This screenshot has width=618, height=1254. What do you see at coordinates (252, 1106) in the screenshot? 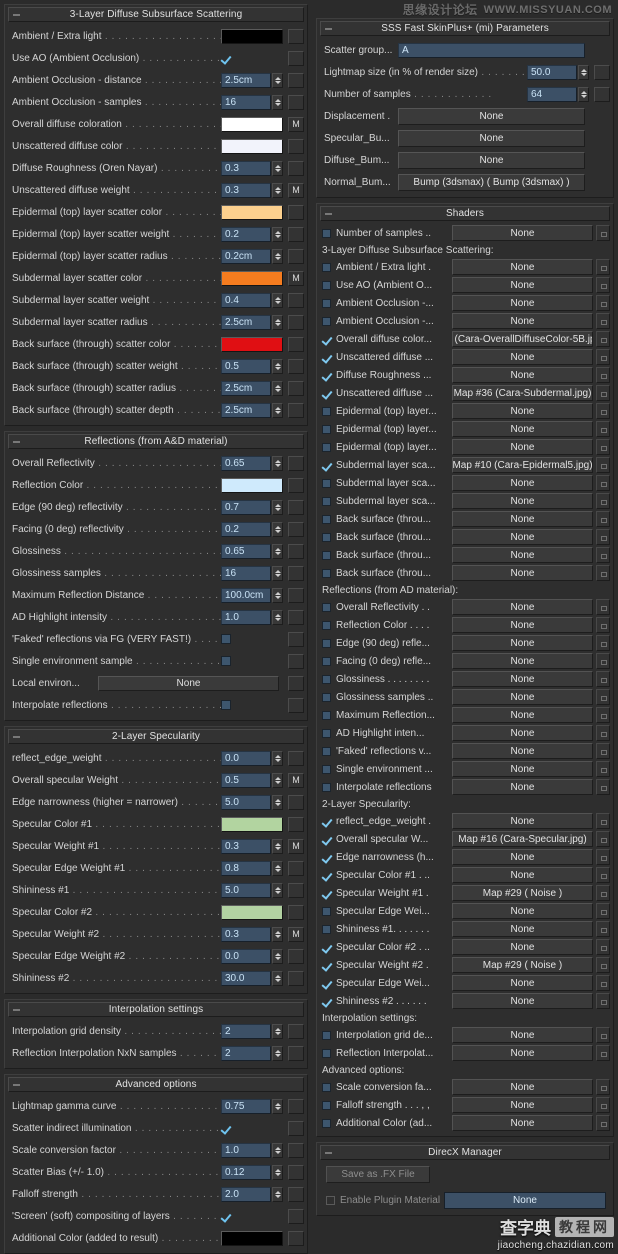
I see `spinner-field: 0.75` at bounding box center [252, 1106].